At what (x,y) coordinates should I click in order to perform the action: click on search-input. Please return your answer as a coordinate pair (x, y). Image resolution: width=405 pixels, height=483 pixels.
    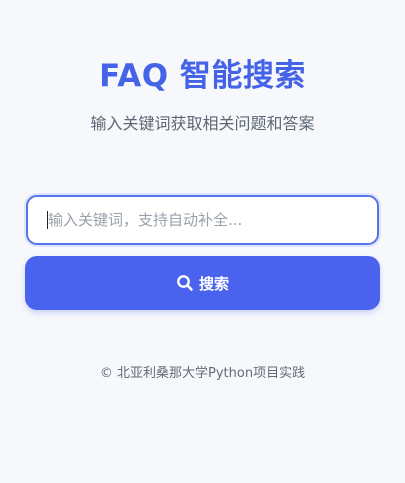
    Looking at the image, I should click on (202, 220).